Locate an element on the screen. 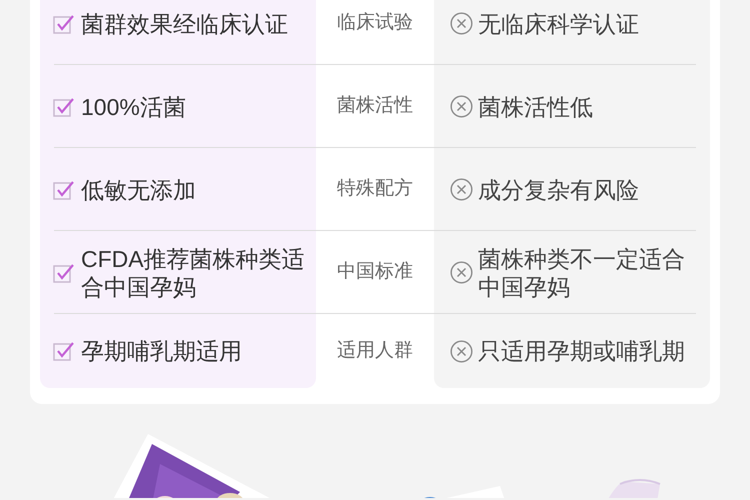  category-label: 临床试验 is located at coordinates (375, 23).